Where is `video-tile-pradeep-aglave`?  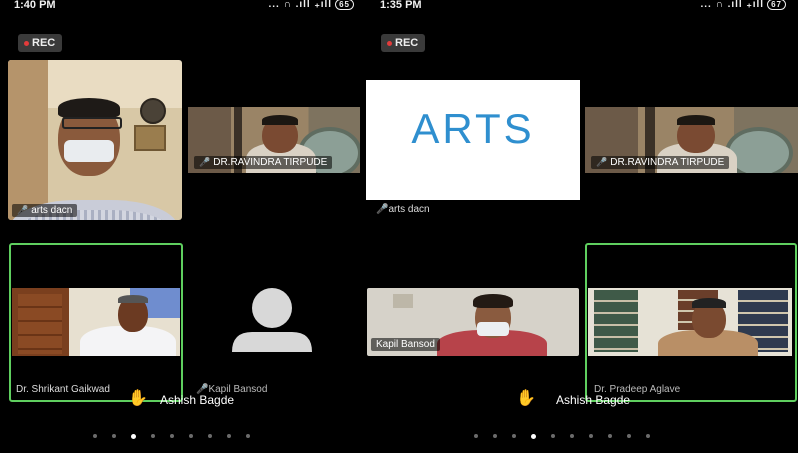 video-tile-pradeep-aglave is located at coordinates (690, 322).